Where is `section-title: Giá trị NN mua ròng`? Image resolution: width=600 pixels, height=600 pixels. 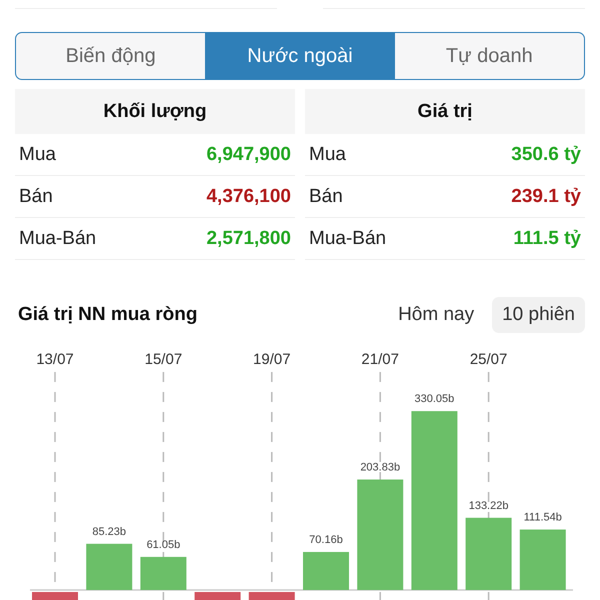
section-title: Giá trị NN mua ròng is located at coordinates (107, 315).